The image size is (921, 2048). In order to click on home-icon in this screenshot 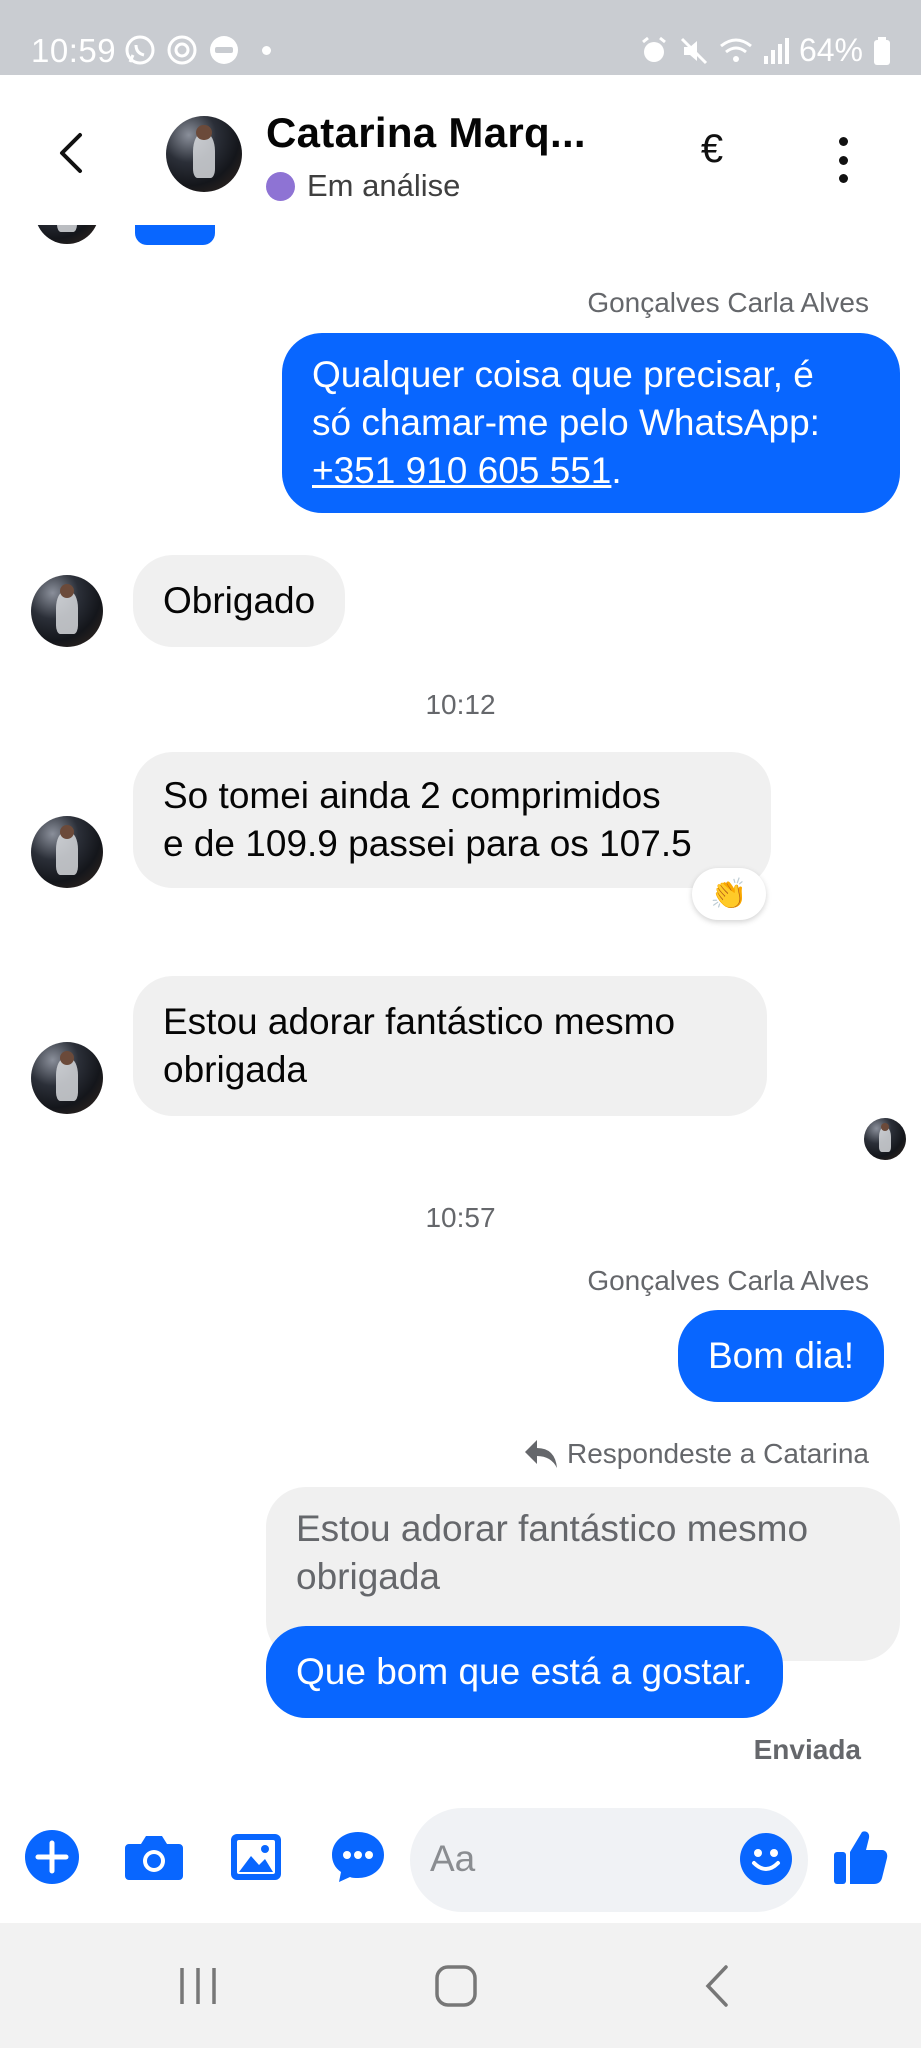, I will do `click(456, 1986)`.